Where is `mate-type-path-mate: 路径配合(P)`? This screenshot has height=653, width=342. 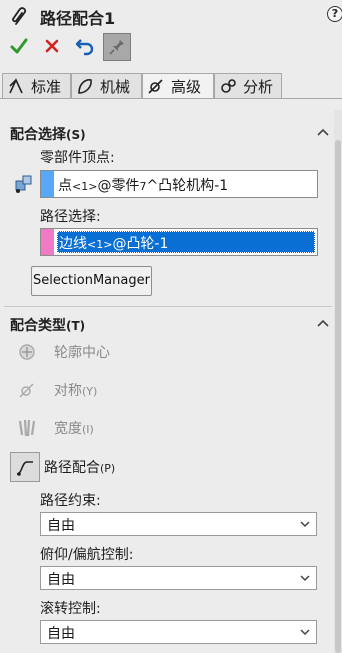
mate-type-path-mate: 路径配合(P) is located at coordinates (62, 467).